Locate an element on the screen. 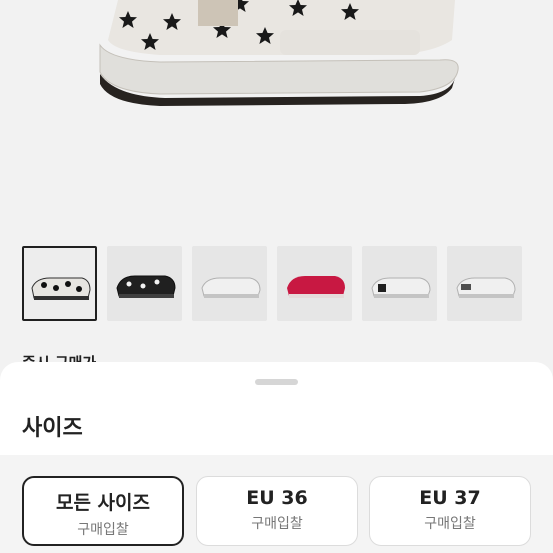 Image resolution: width=553 pixels, height=553 pixels. sheet-title: 사이즈 is located at coordinates (52, 428).